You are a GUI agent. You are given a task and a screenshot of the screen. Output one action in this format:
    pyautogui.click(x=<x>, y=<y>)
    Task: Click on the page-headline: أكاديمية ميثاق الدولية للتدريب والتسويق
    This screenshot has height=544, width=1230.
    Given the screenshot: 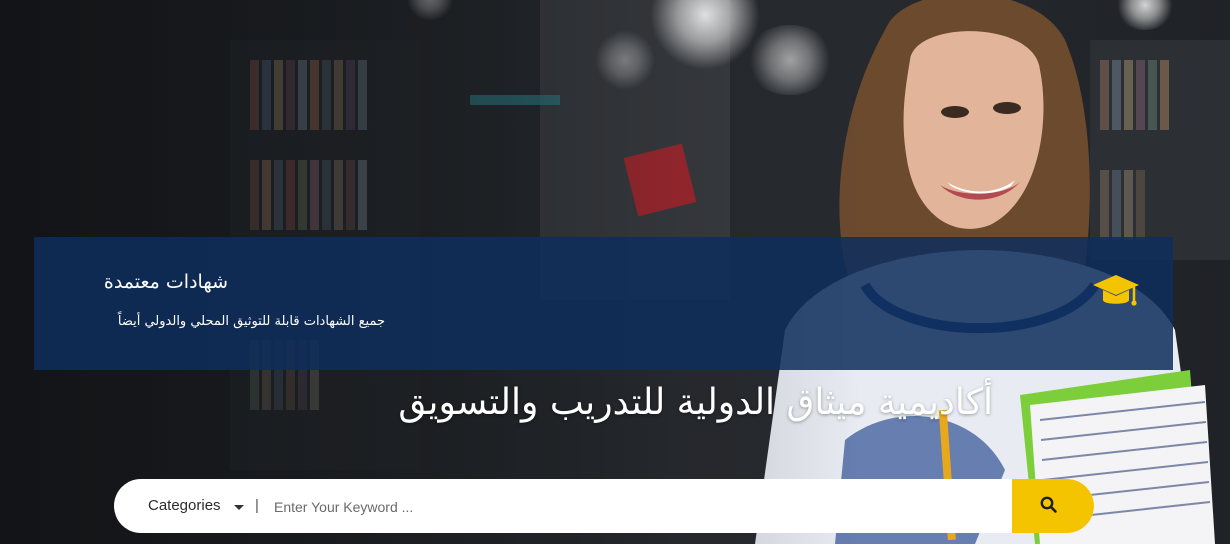 What is the action you would take?
    pyautogui.click(x=695, y=402)
    